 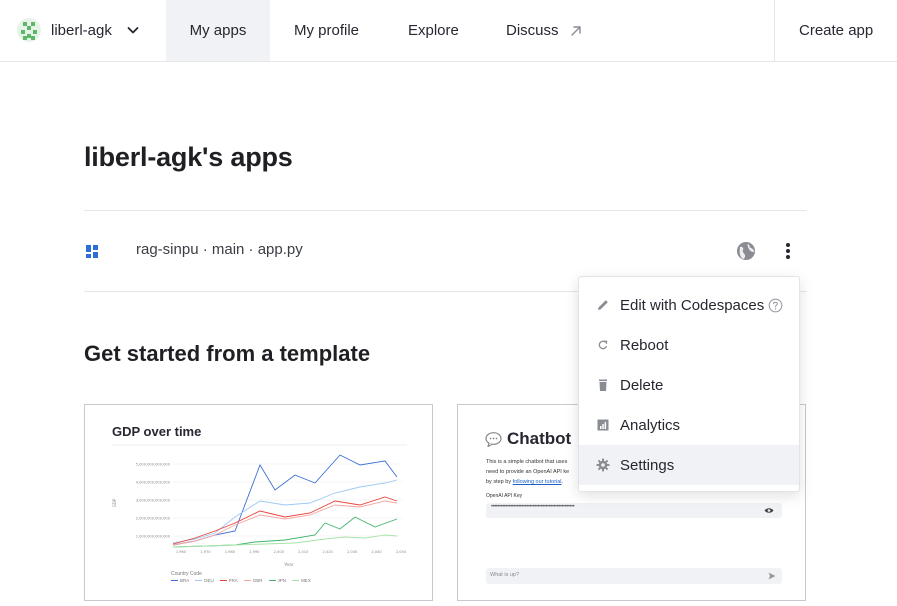 I want to click on tab-my-profile: My profile, so click(x=326, y=30).